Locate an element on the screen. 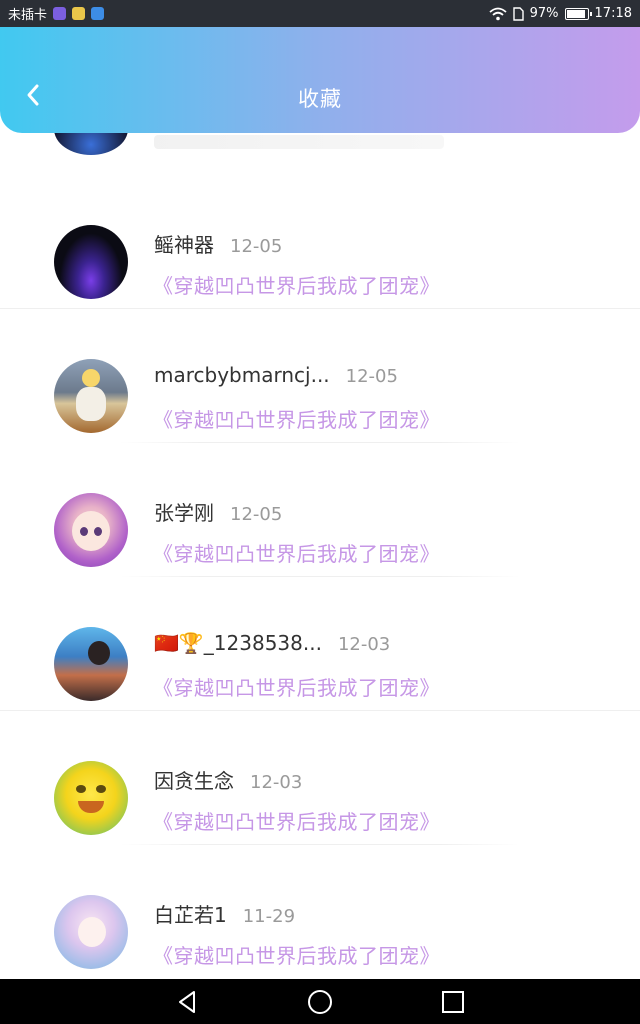  list-item: 白芷若1 11-29 《穿越凹凸世界后我成了团宠》 is located at coordinates (320, 912).